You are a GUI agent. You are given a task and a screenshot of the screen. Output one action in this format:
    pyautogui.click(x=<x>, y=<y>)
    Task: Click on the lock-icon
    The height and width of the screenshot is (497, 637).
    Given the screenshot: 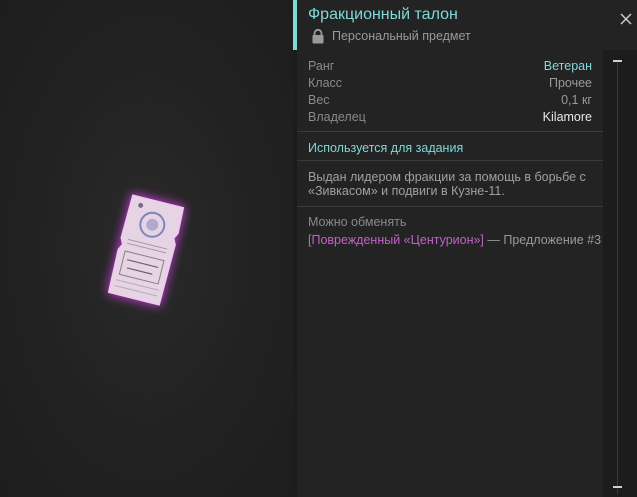 What is the action you would take?
    pyautogui.click(x=318, y=36)
    